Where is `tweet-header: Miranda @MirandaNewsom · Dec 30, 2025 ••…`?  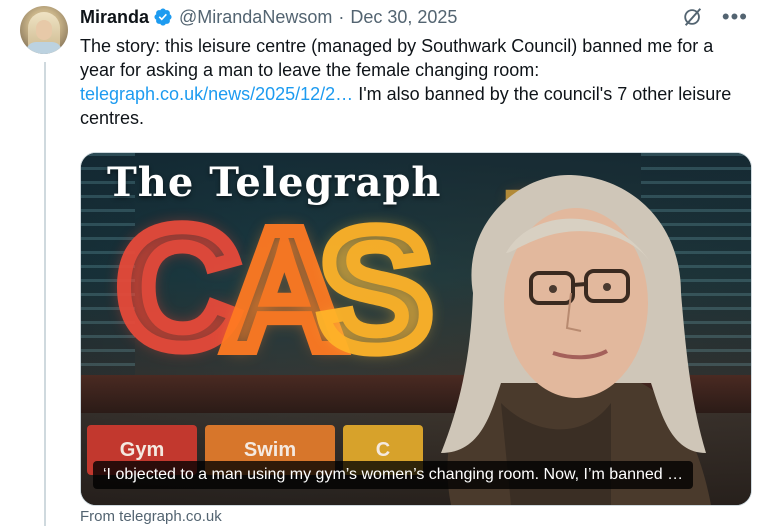 tweet-header: Miranda @MirandaNewsom · Dec 30, 2025 ••… is located at coordinates (414, 17).